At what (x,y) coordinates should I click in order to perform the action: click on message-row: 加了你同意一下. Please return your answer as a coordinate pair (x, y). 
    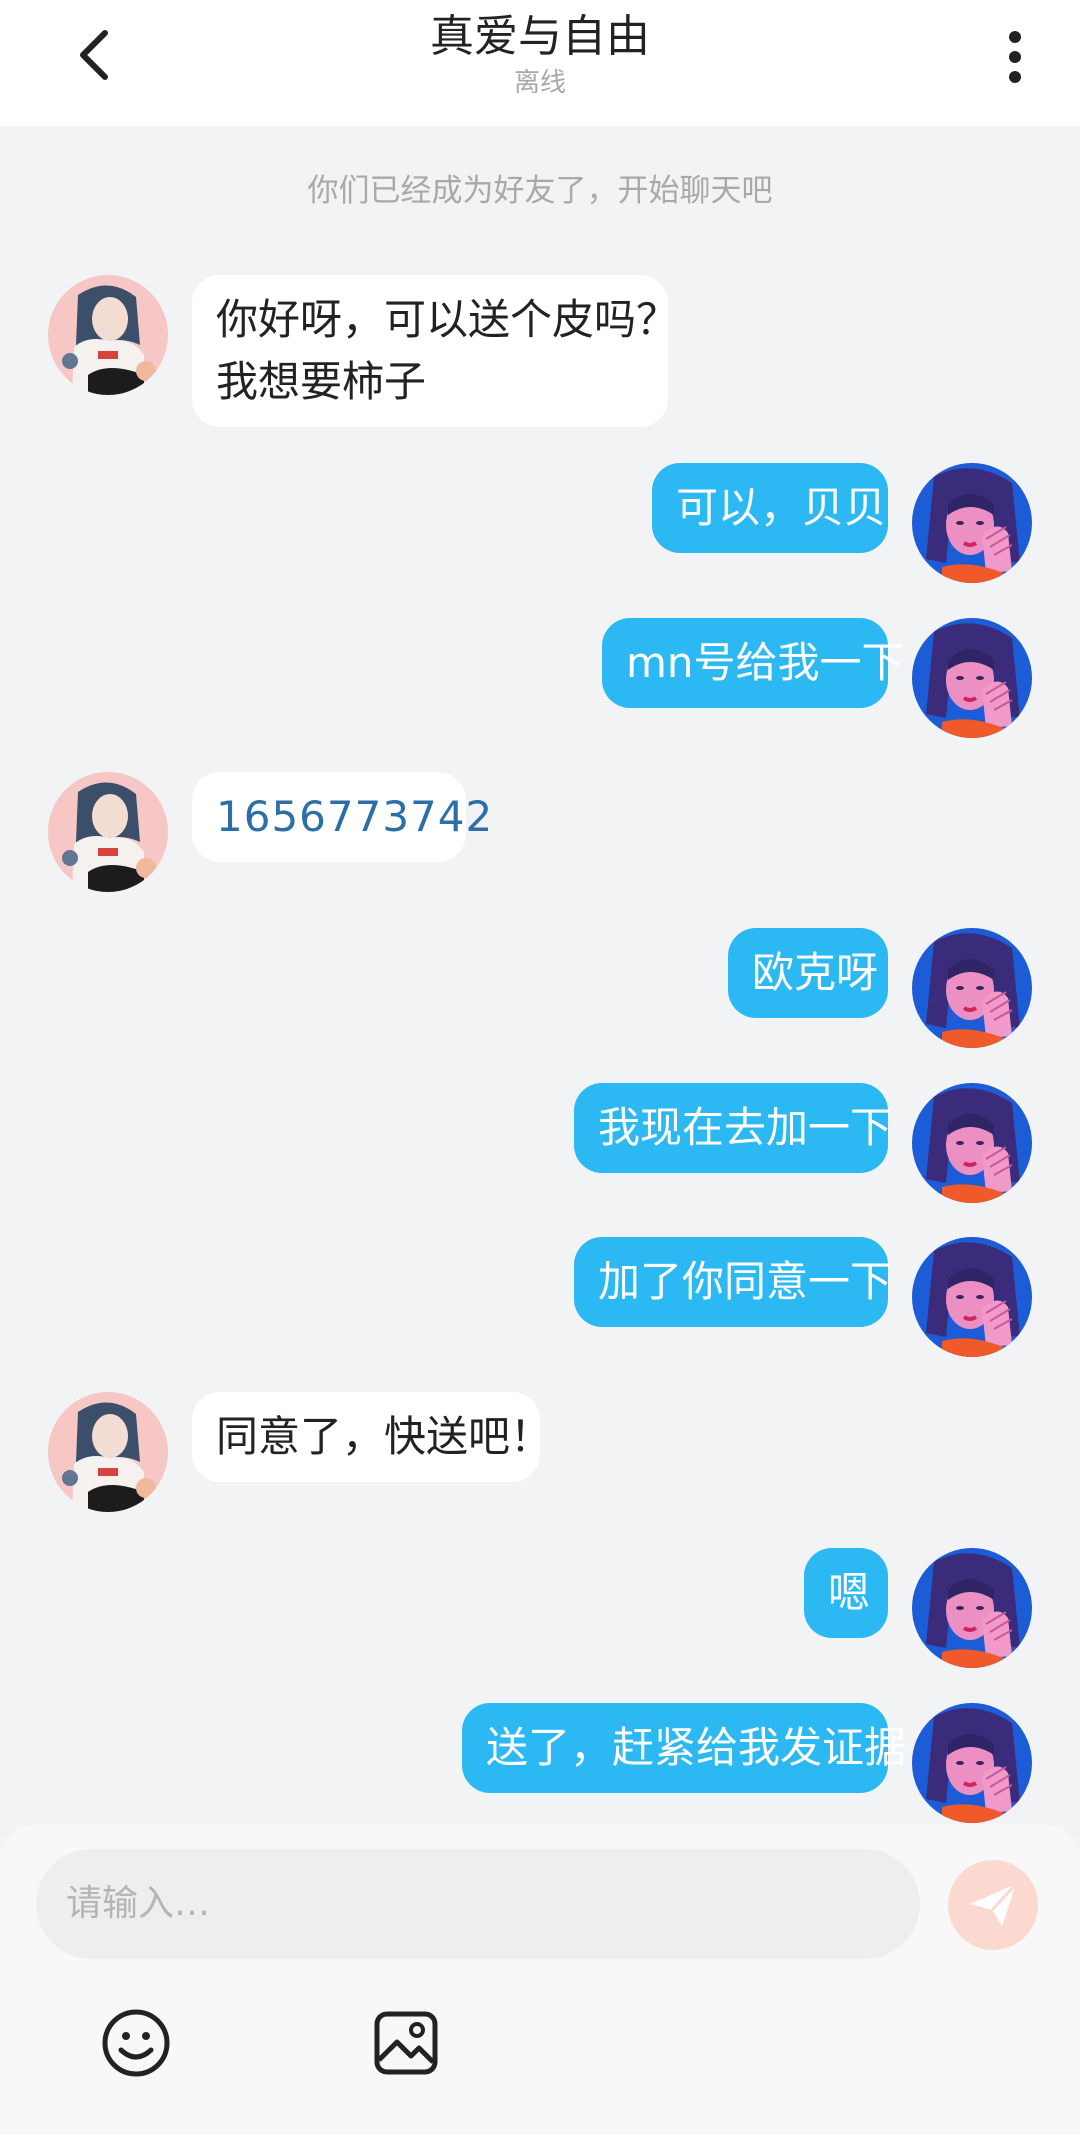
    Looking at the image, I should click on (540, 1297).